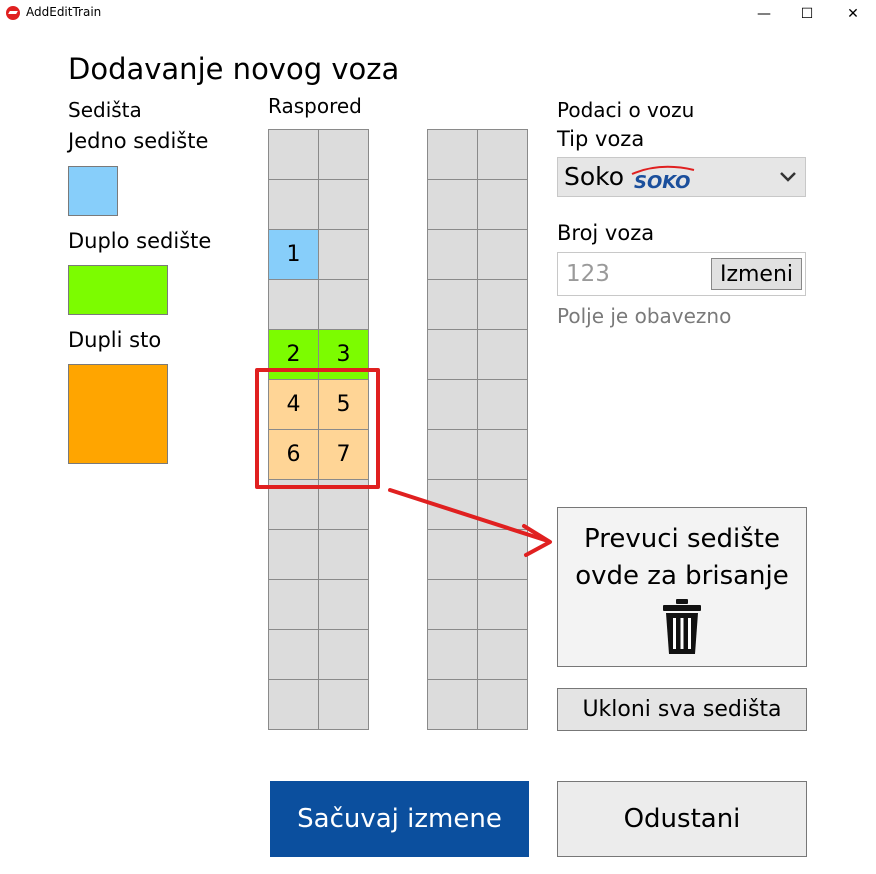 This screenshot has width=876, height=874. What do you see at coordinates (788, 177) in the screenshot?
I see `chevron-down-icon` at bounding box center [788, 177].